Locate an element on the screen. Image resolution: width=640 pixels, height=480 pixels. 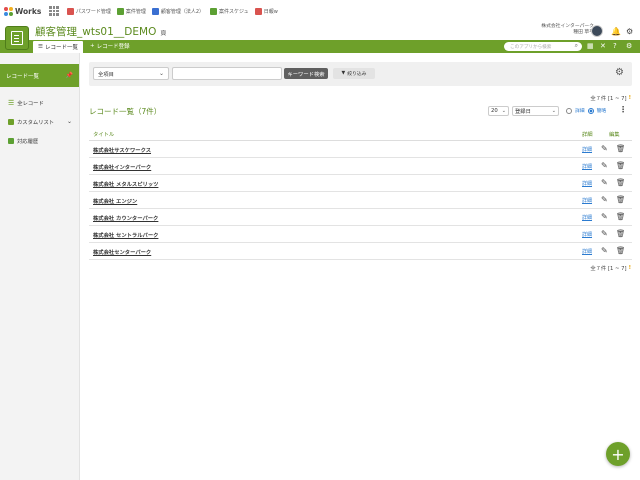
record-count-bottom: 全７件 [1 ~ 7] ! is located at coordinates (610, 268).